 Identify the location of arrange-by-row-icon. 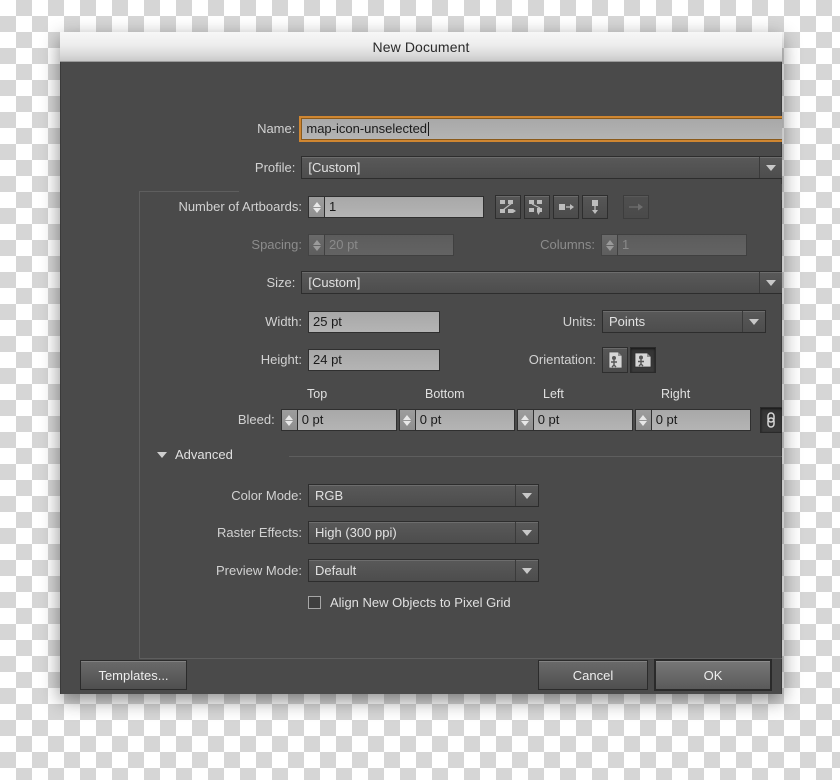
(566, 207).